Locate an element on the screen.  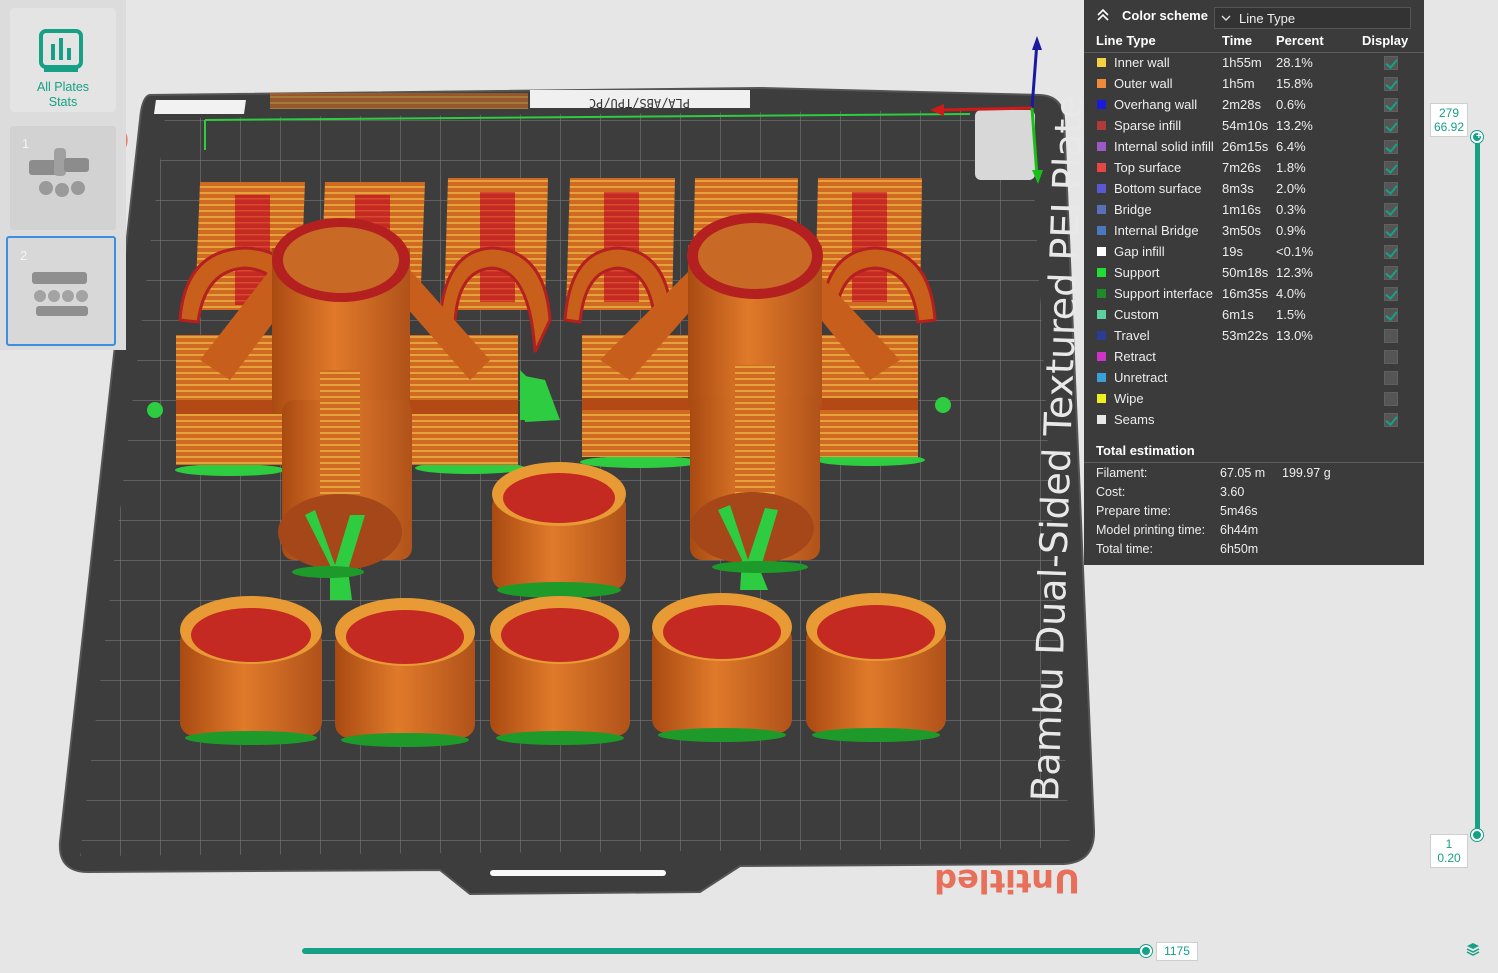
plate-thumbnail-2: 2 is located at coordinates (61, 291).